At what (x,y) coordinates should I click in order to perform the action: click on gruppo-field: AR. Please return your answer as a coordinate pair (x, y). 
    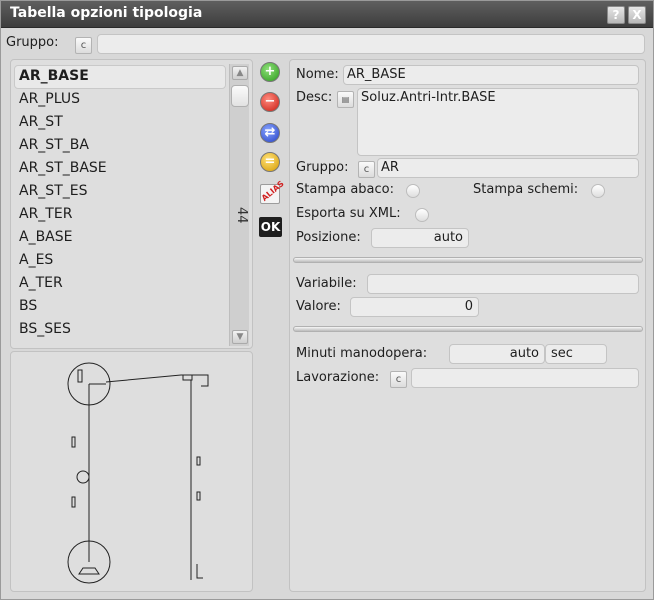
    Looking at the image, I should click on (508, 168).